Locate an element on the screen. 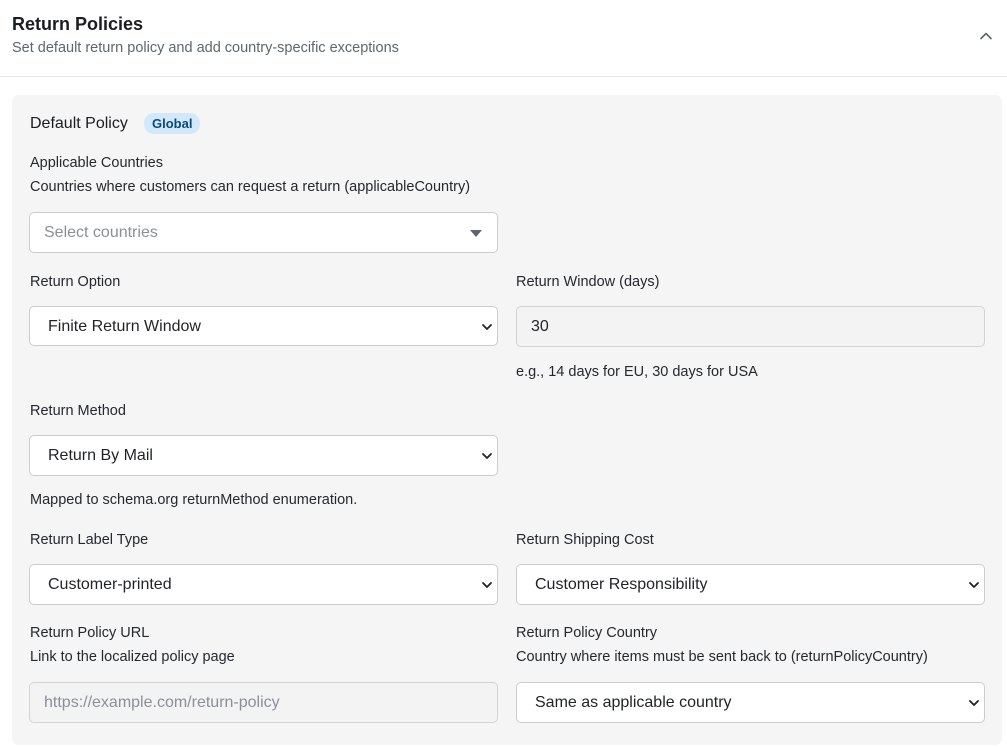  return-shipping-cost-value: Customer Responsibility is located at coordinates (621, 584).